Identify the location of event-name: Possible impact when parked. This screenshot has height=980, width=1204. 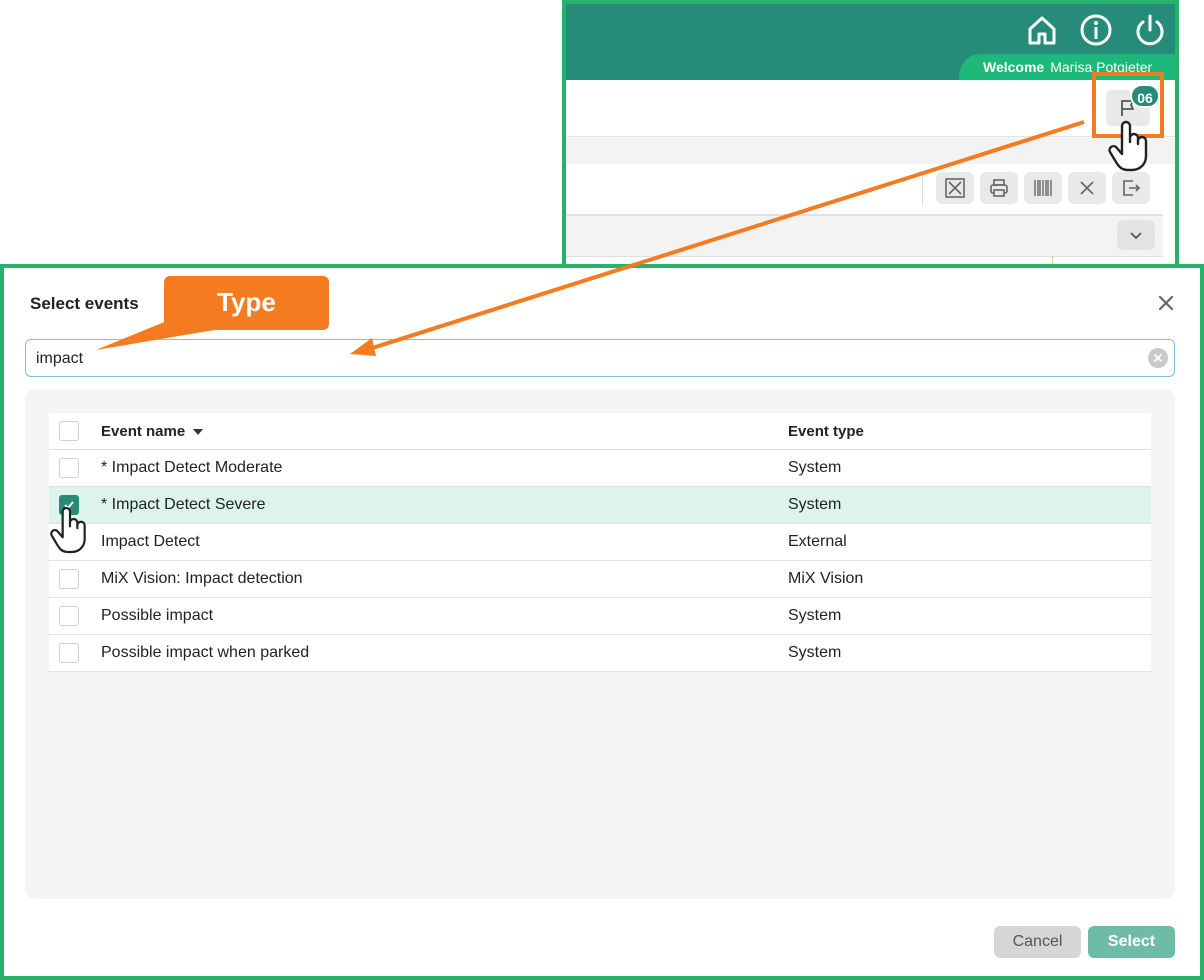
(205, 652).